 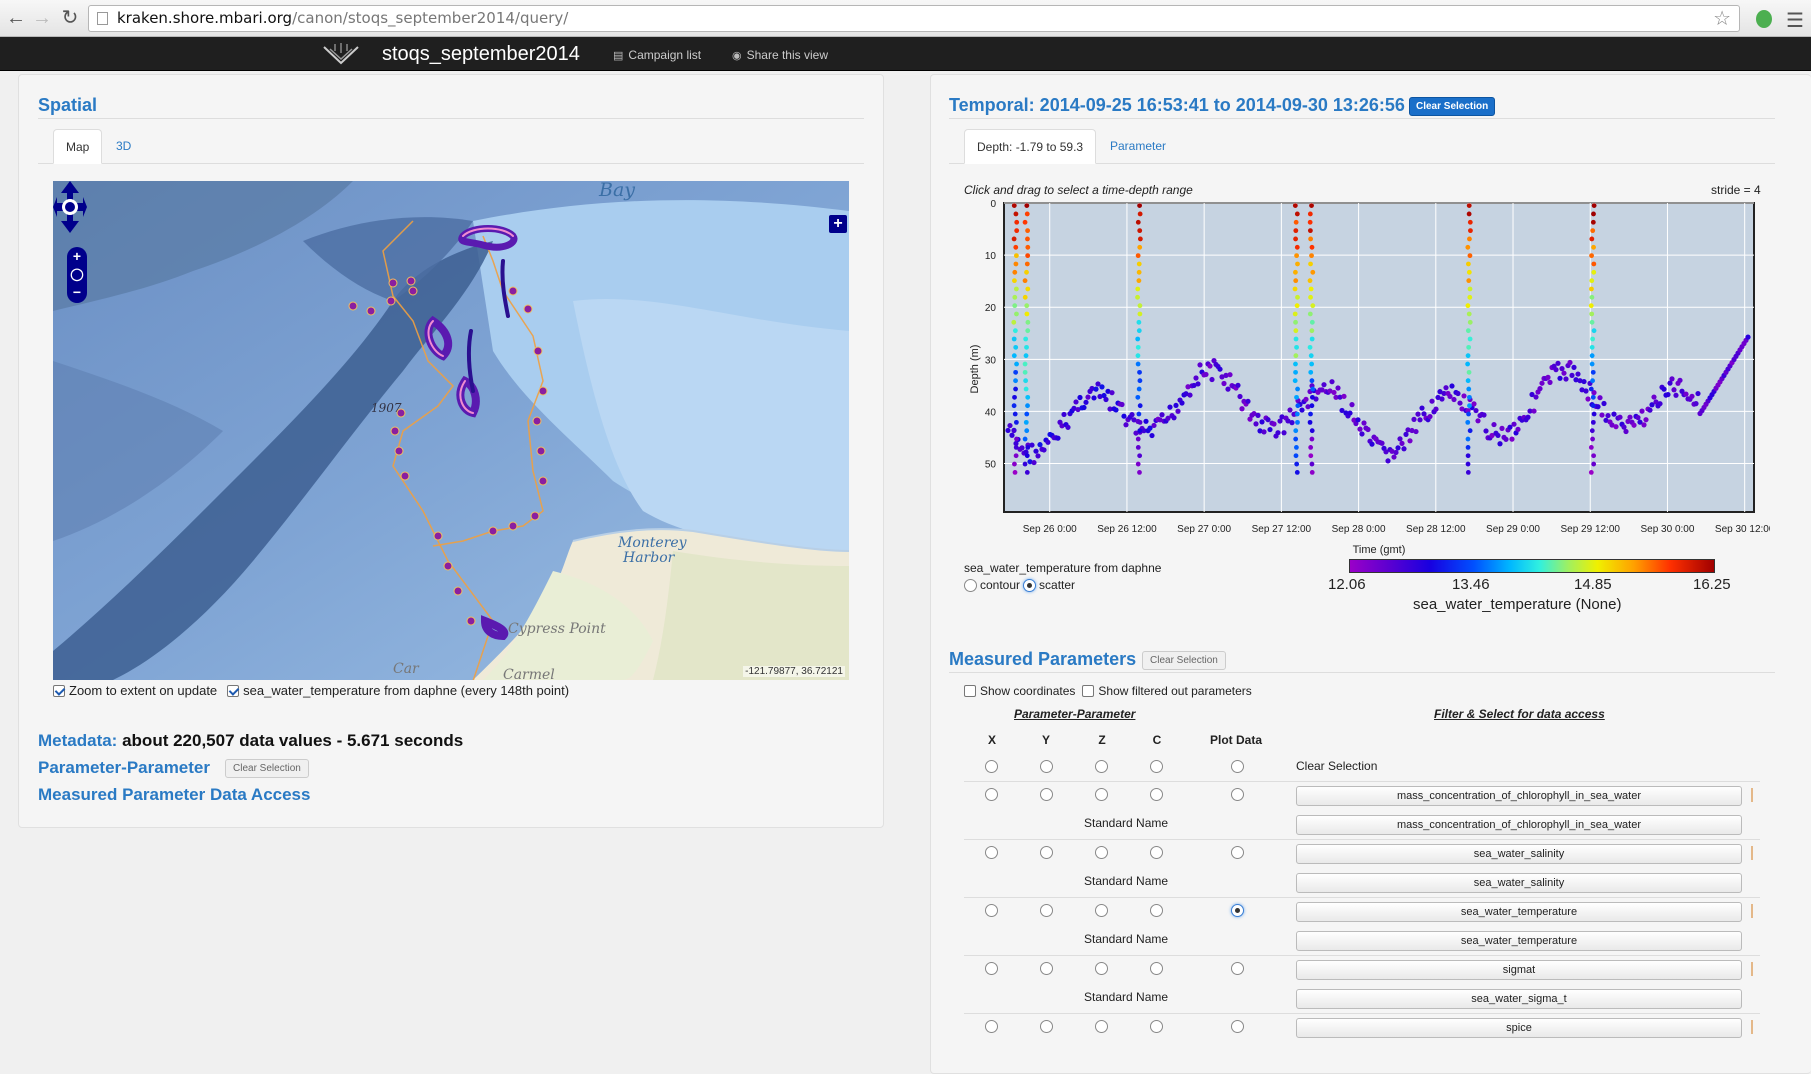 What do you see at coordinates (124, 768) in the screenshot?
I see `parameter-parameter-link: Parameter-Parameter` at bounding box center [124, 768].